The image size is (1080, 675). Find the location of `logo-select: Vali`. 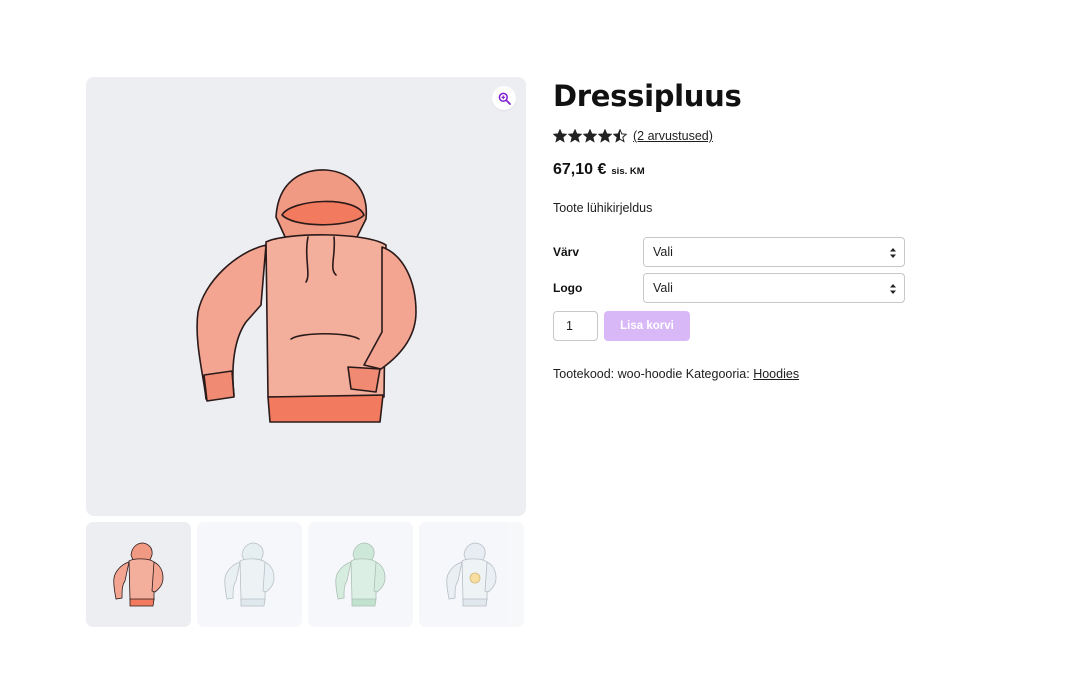

logo-select: Vali is located at coordinates (774, 288).